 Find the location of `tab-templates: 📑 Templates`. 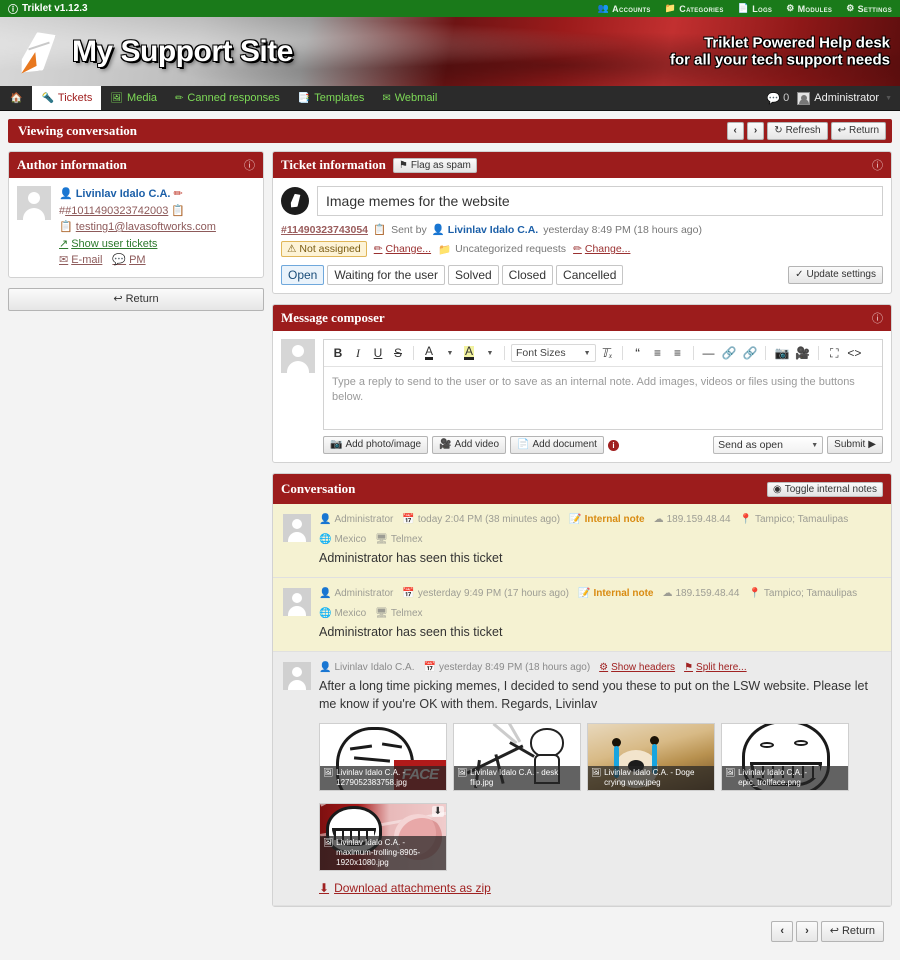

tab-templates: 📑 Templates is located at coordinates (331, 98).